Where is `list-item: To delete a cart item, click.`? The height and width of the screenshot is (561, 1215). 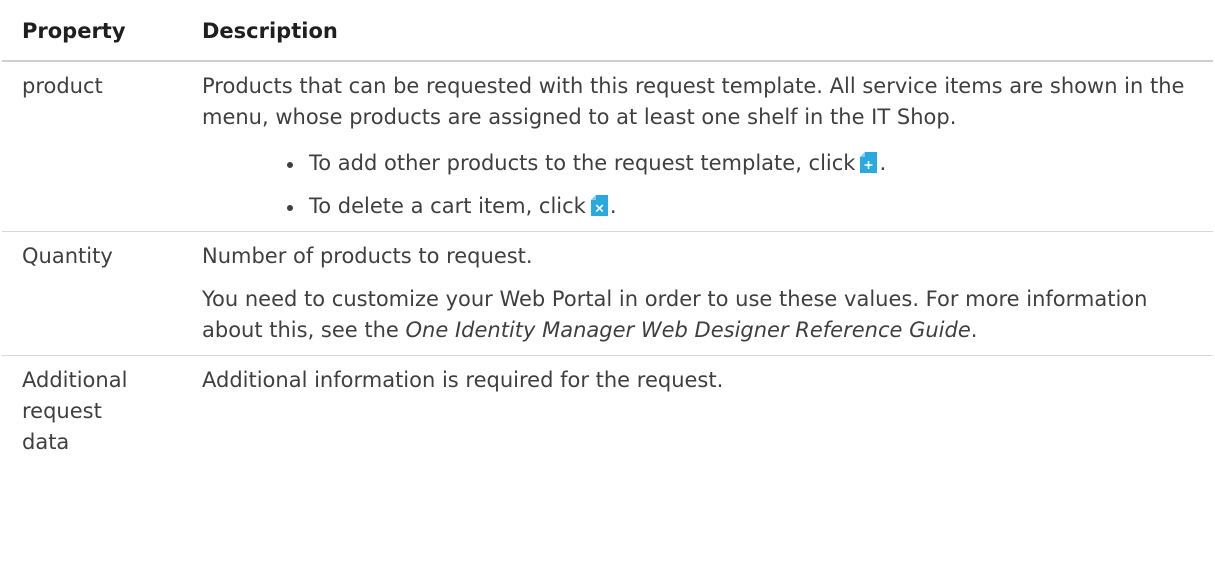
list-item: To delete a cart item, click. is located at coordinates (735, 206).